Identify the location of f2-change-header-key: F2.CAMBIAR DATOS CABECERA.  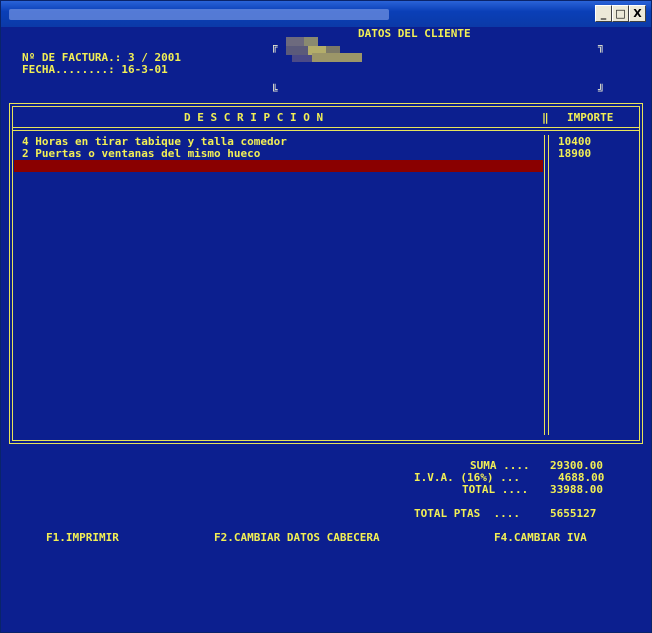
(297, 538).